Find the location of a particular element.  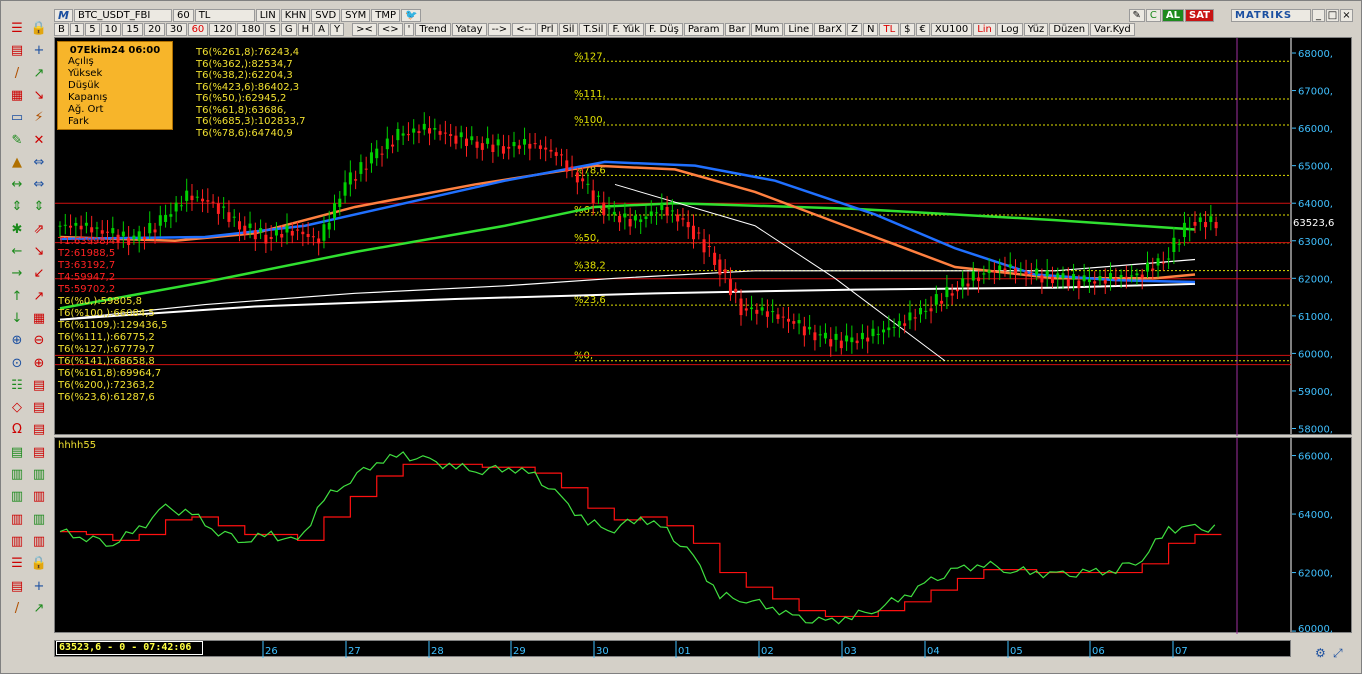

log-scale-button: Log is located at coordinates (1009, 29).